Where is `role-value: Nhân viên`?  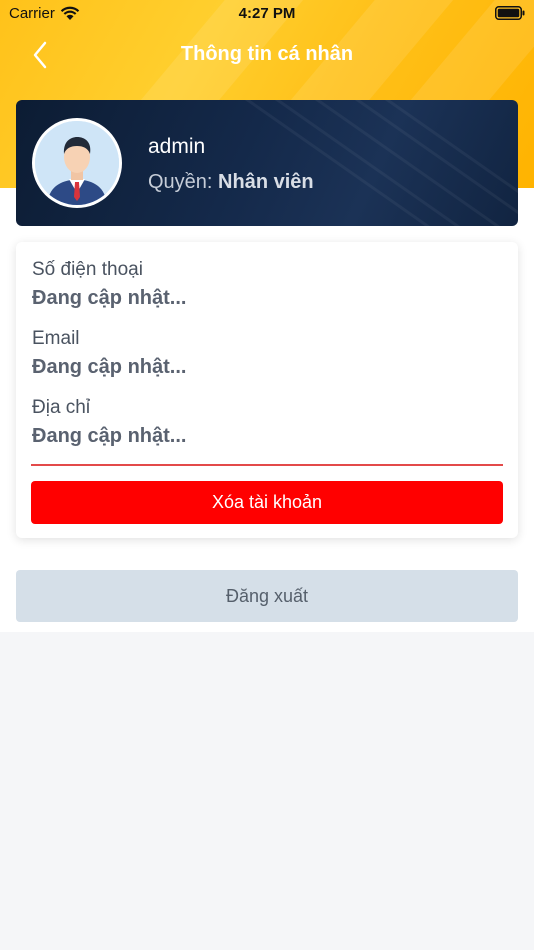
role-value: Nhân viên is located at coordinates (266, 182).